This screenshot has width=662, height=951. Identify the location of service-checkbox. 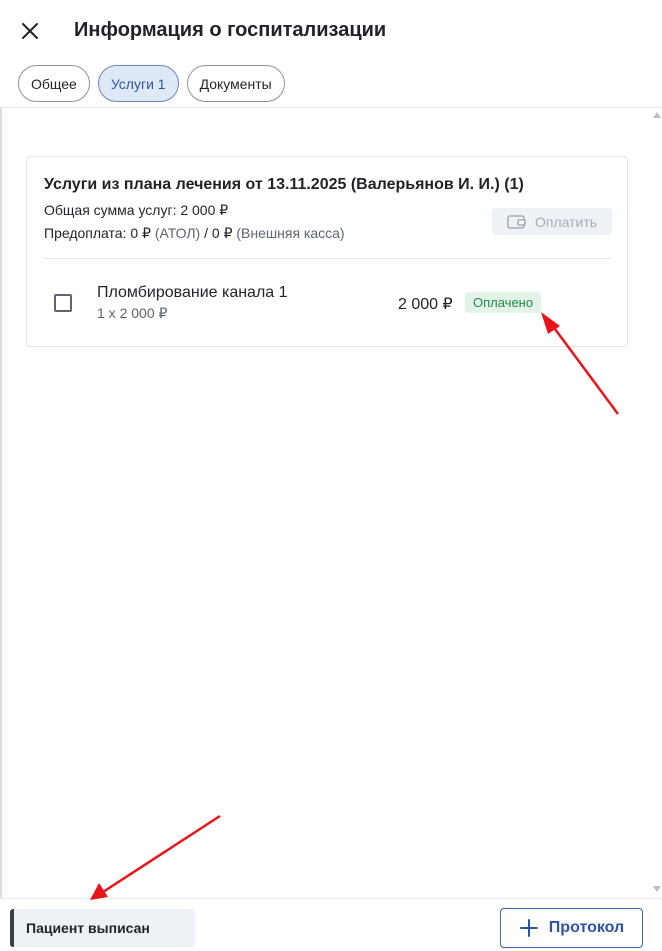
(63, 303).